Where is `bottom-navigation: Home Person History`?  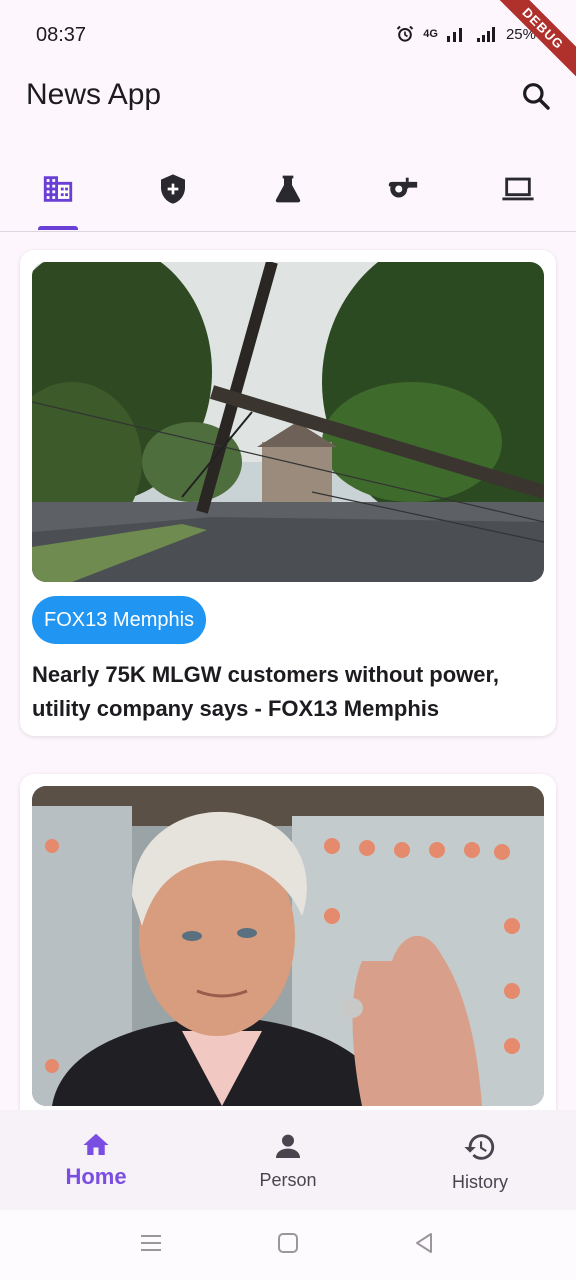
bottom-navigation: Home Person History is located at coordinates (288, 1160).